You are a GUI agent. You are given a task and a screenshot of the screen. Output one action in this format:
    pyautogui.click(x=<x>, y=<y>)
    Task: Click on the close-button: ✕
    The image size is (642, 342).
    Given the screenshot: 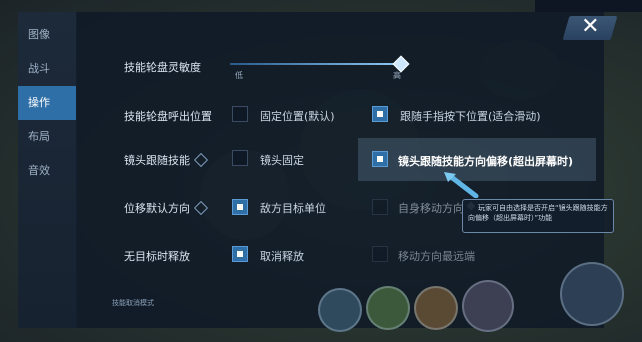 What is the action you would take?
    pyautogui.click(x=590, y=27)
    